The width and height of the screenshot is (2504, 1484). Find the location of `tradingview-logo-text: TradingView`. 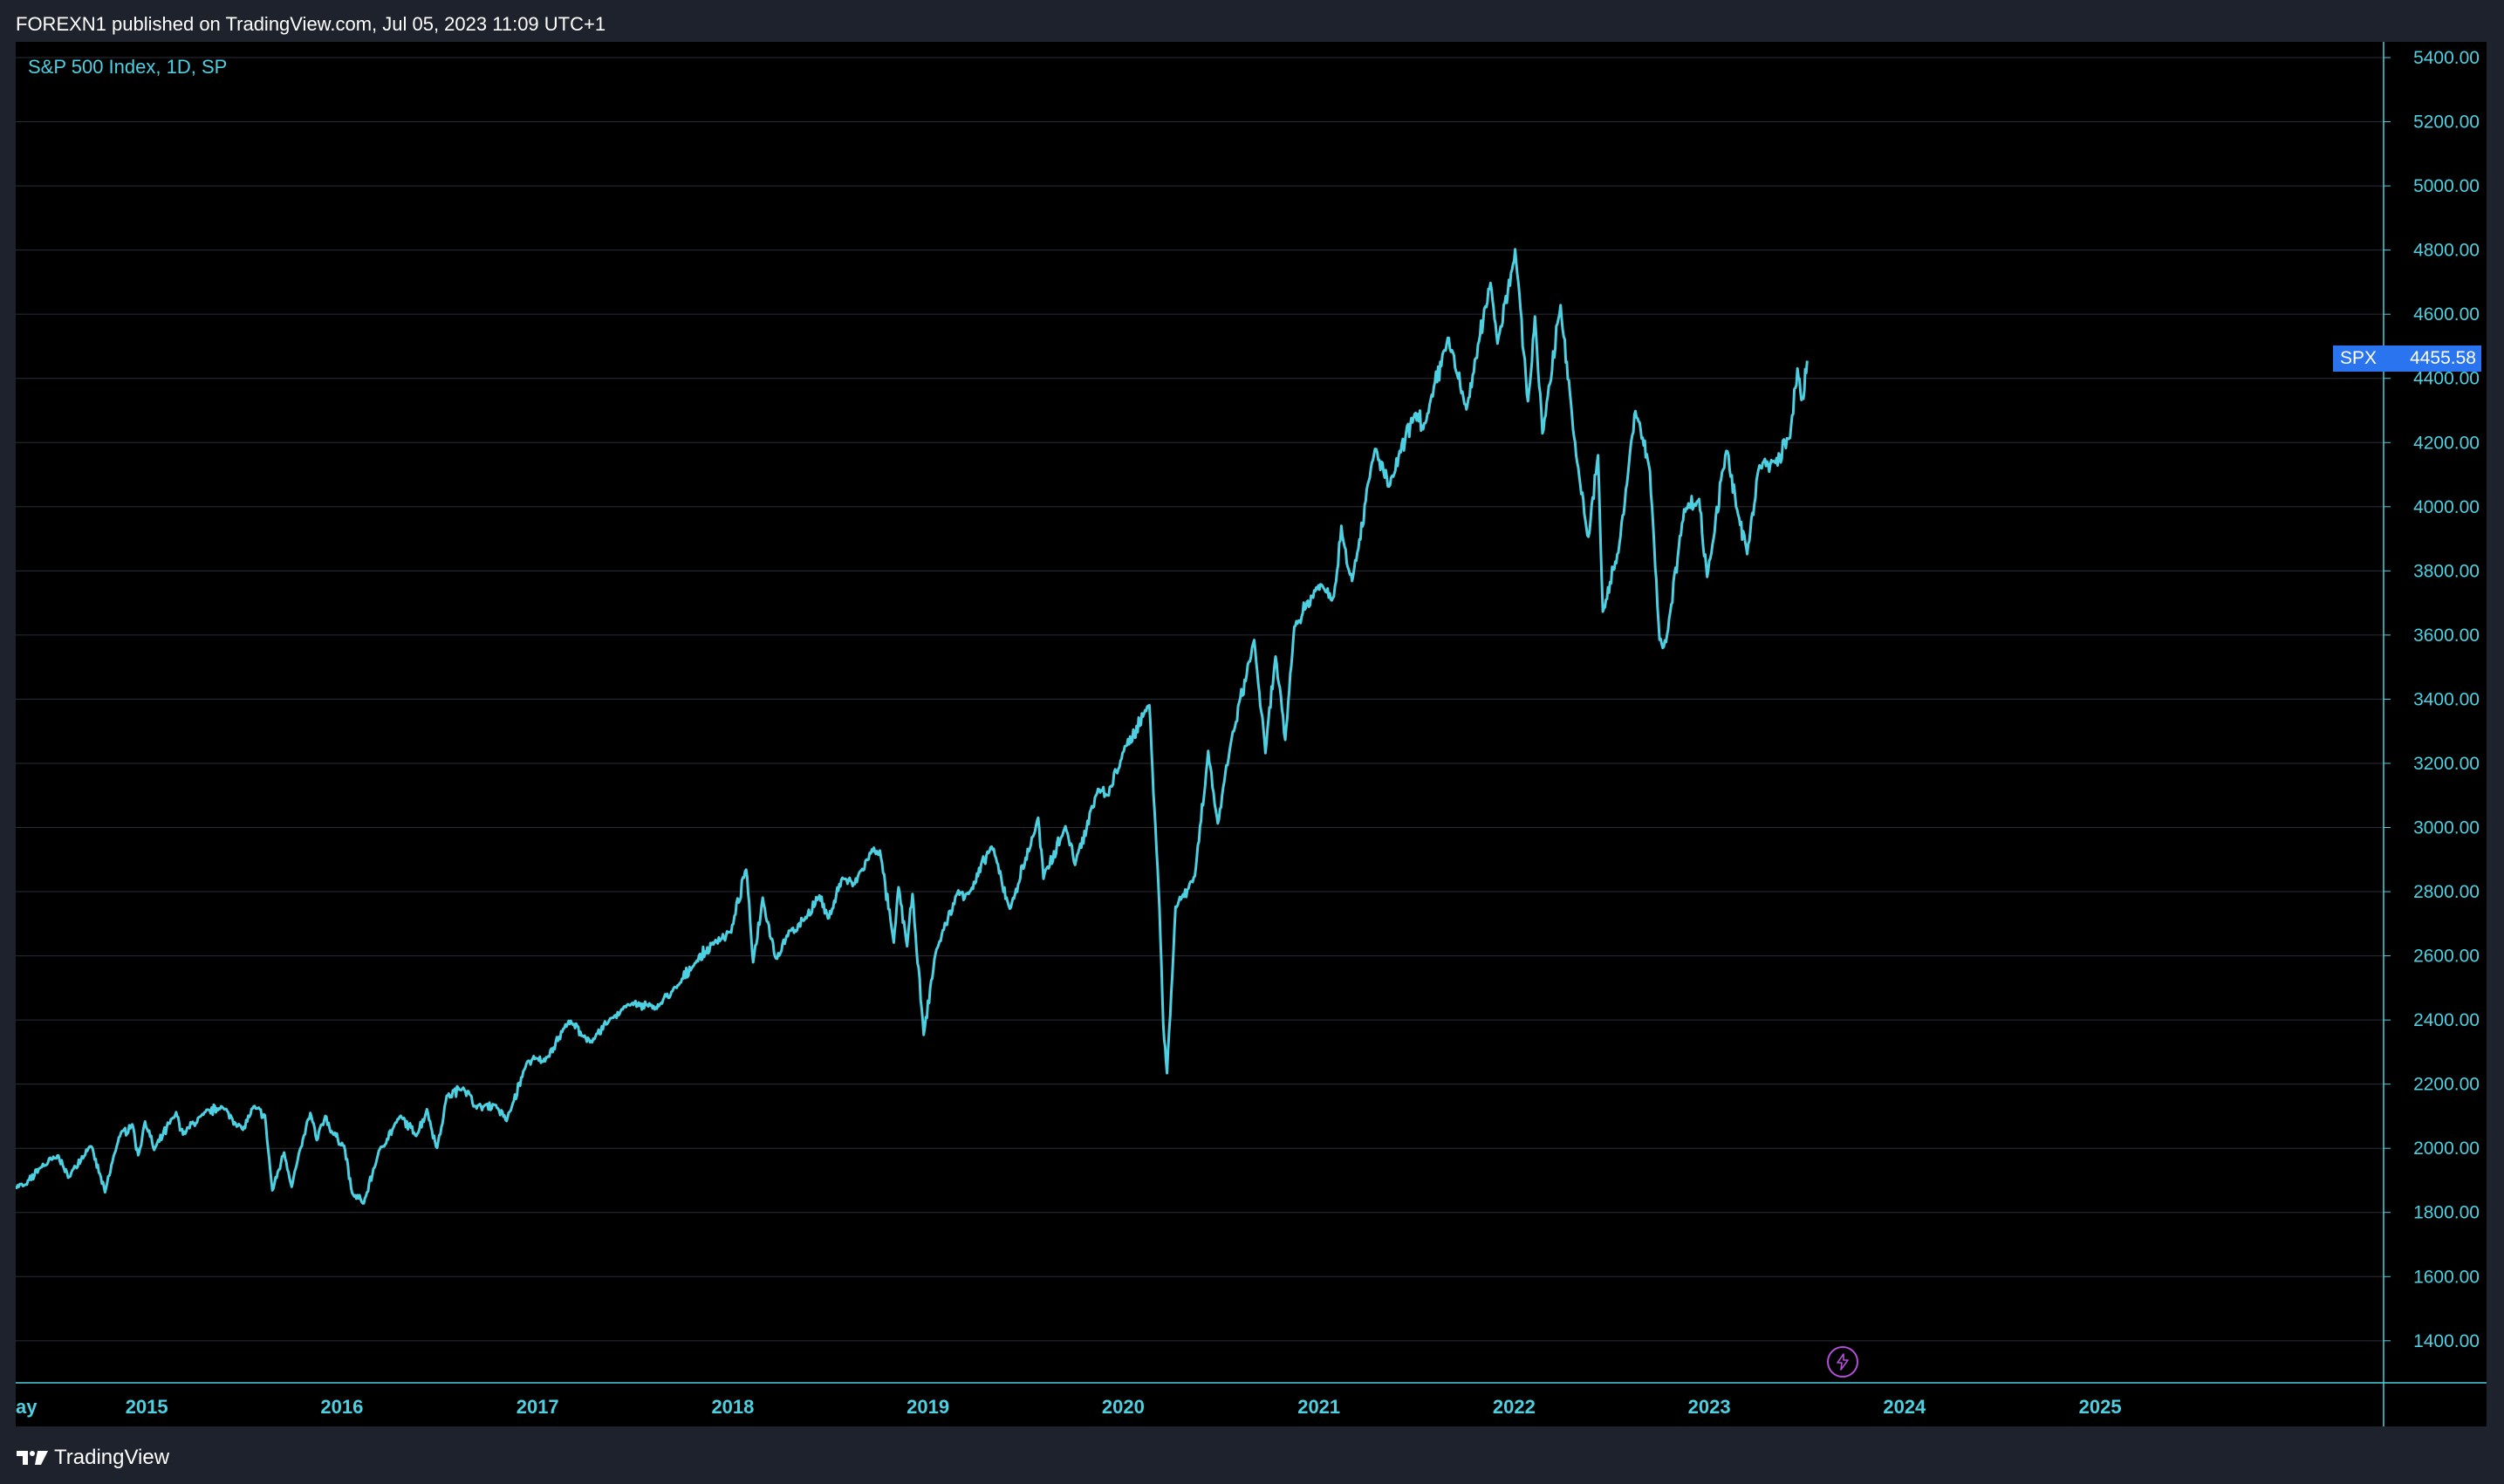

tradingview-logo-text: TradingView is located at coordinates (112, 1457).